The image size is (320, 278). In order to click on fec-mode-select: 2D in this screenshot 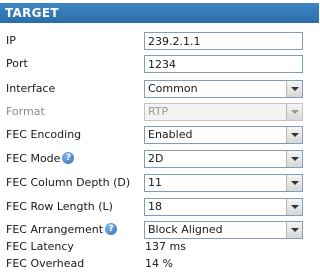, I will do `click(223, 159)`.